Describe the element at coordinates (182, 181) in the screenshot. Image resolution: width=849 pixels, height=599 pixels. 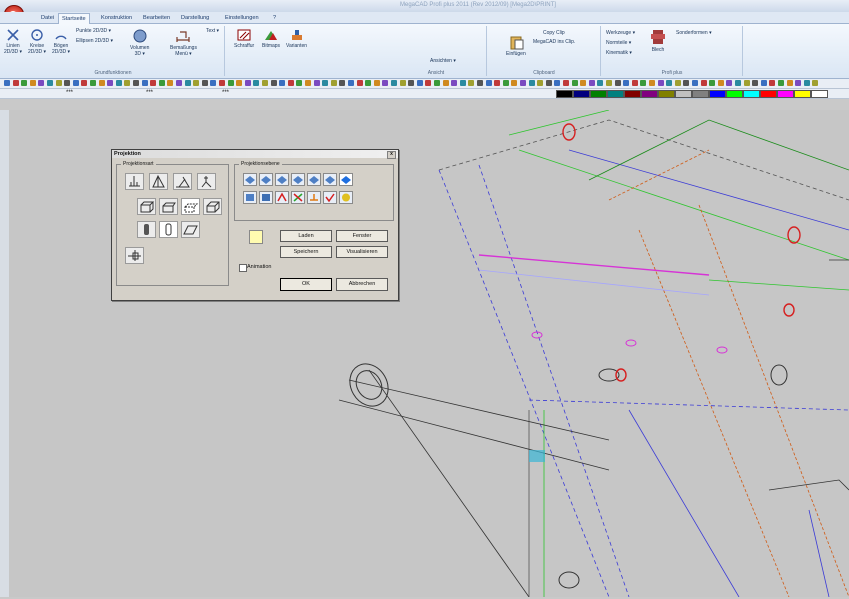
I see `projection-iso-button` at that location.